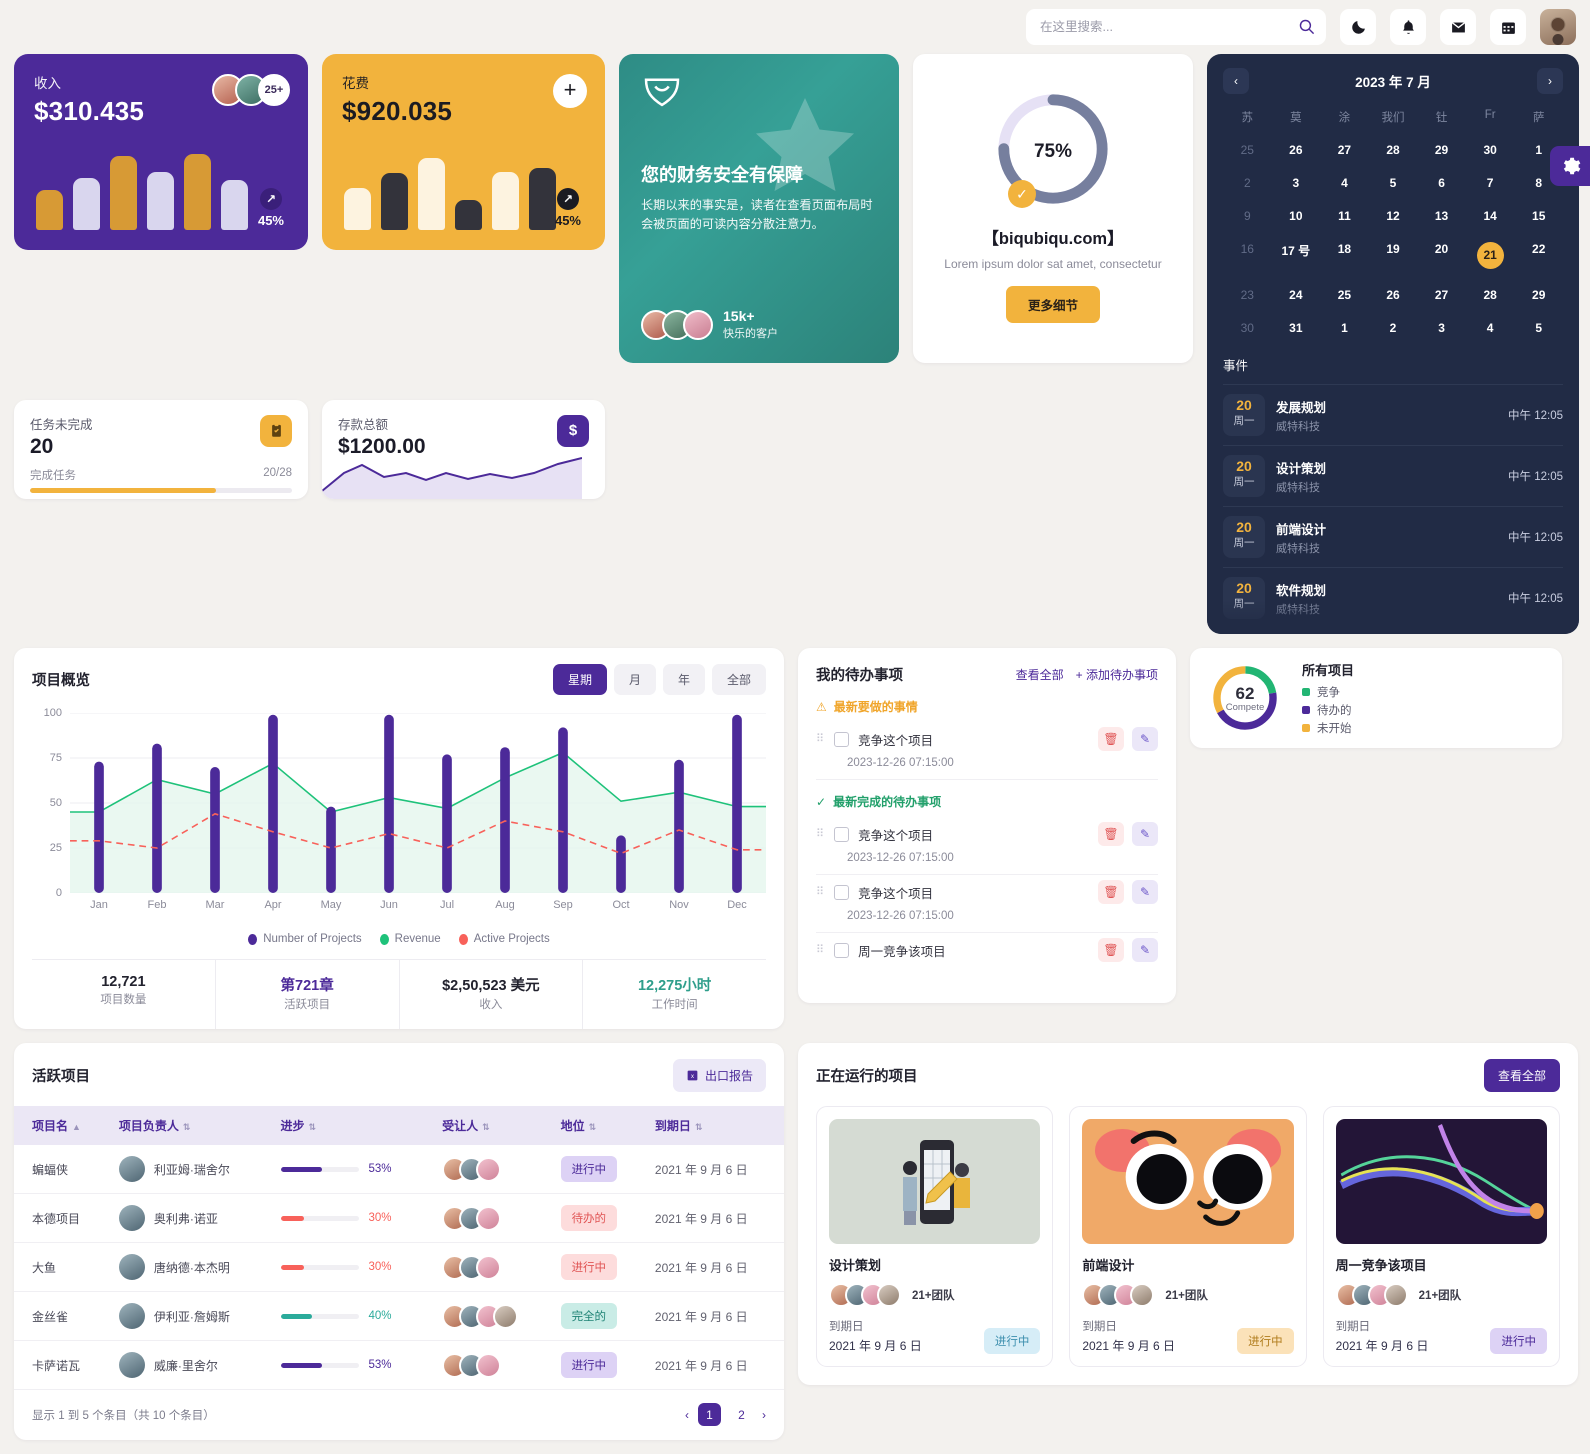  What do you see at coordinates (1508, 27) in the screenshot?
I see `calendar-icon` at bounding box center [1508, 27].